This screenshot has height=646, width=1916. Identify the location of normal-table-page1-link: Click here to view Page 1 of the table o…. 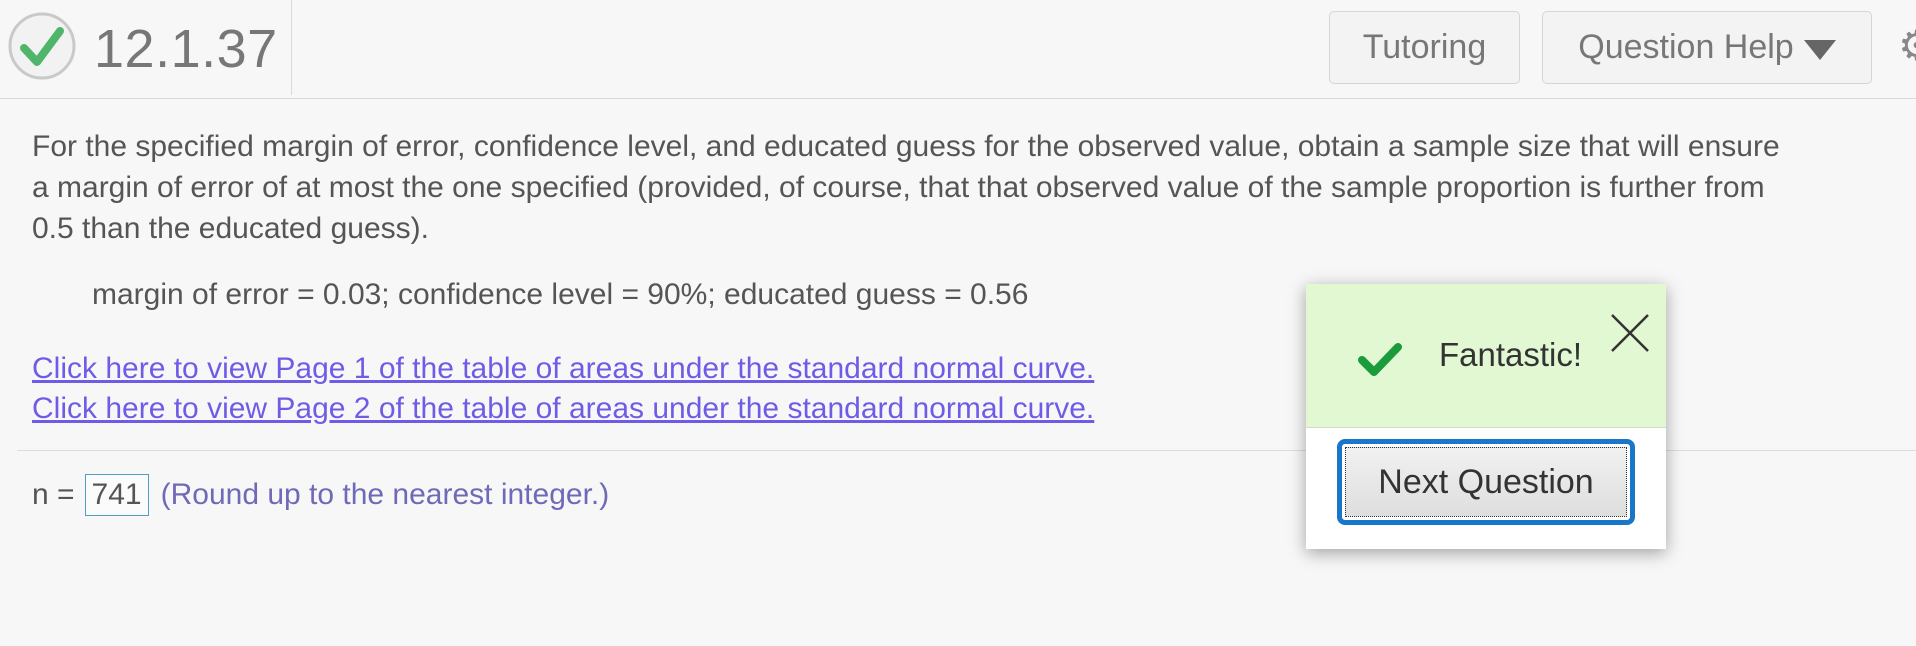
(563, 369).